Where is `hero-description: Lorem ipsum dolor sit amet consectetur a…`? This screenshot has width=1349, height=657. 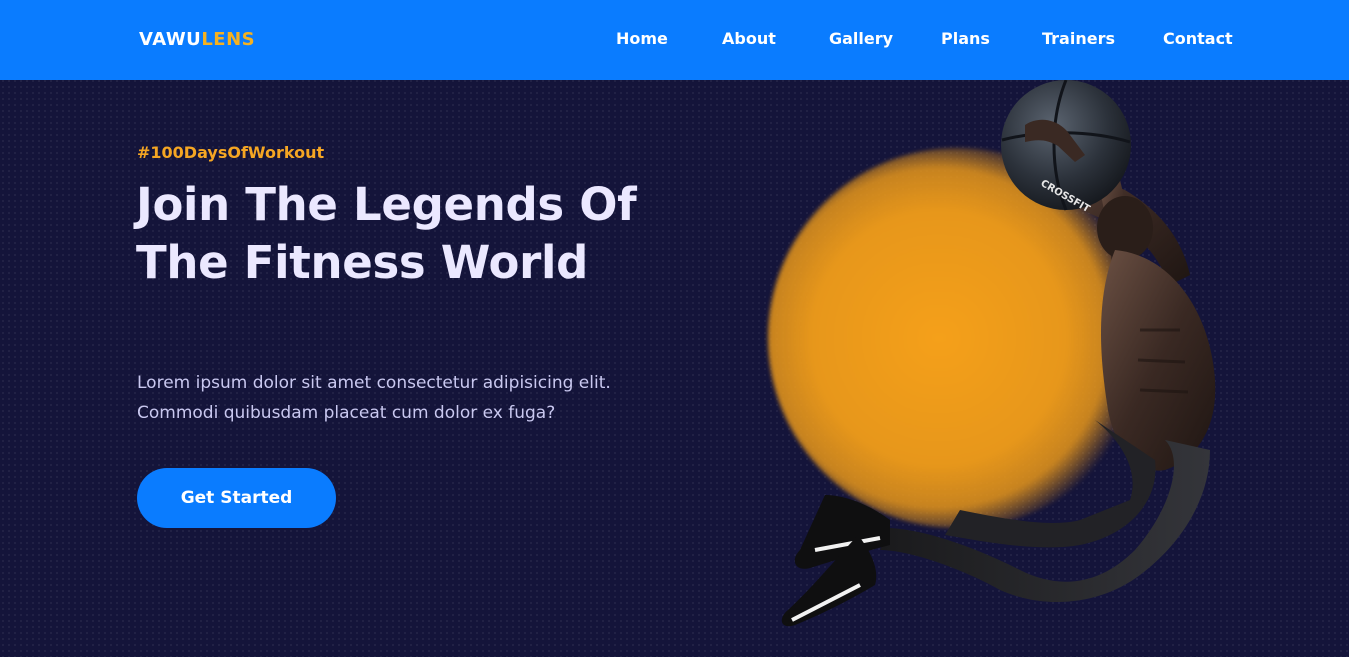
hero-description: Lorem ipsum dolor sit amet consectetur a… is located at coordinates (374, 398).